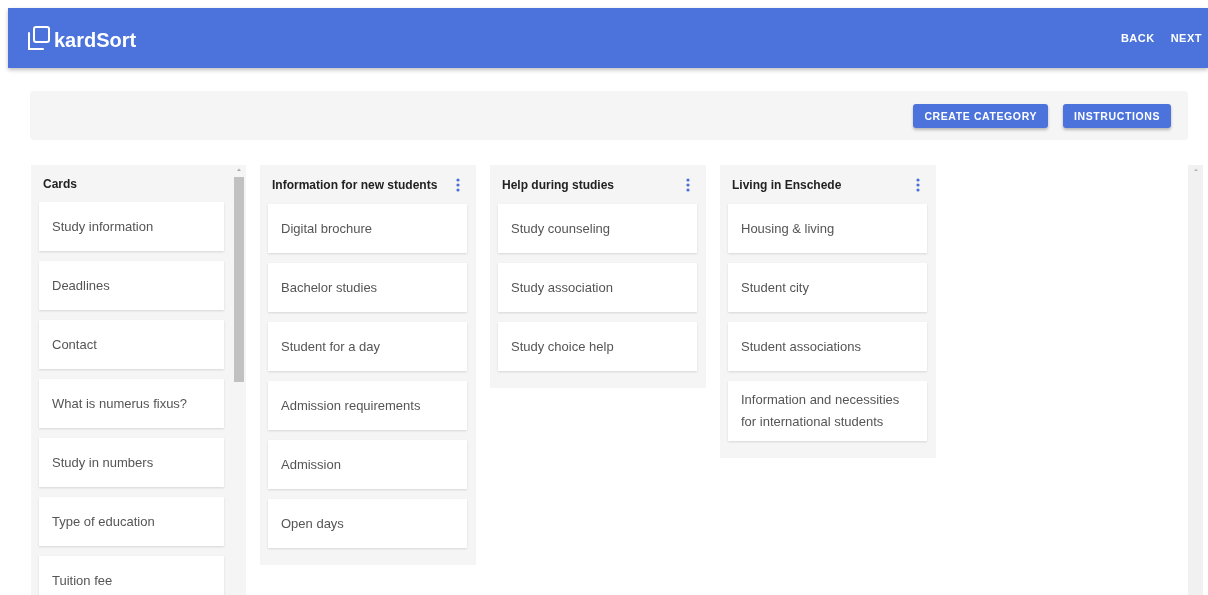 This screenshot has width=1208, height=595. I want to click on card: Deadlines, so click(131, 285).